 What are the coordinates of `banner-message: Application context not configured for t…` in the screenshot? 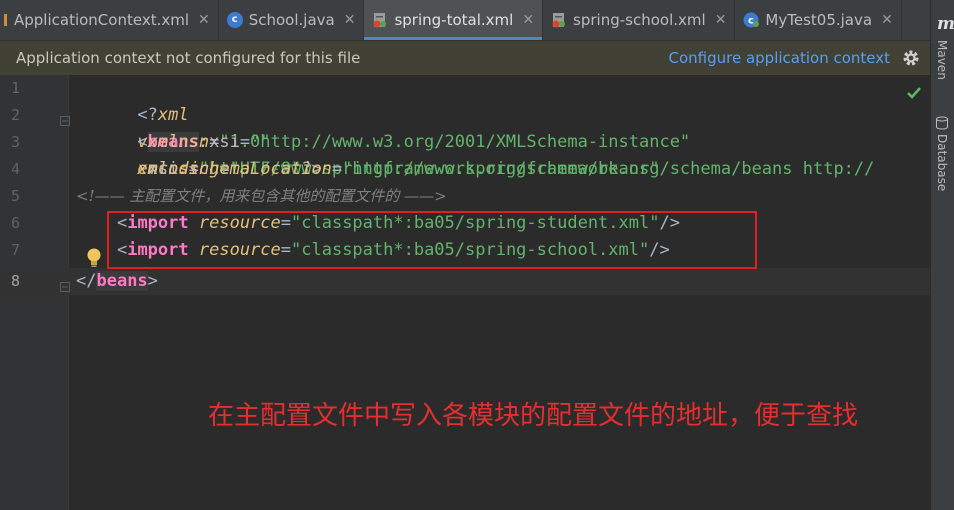 It's located at (188, 58).